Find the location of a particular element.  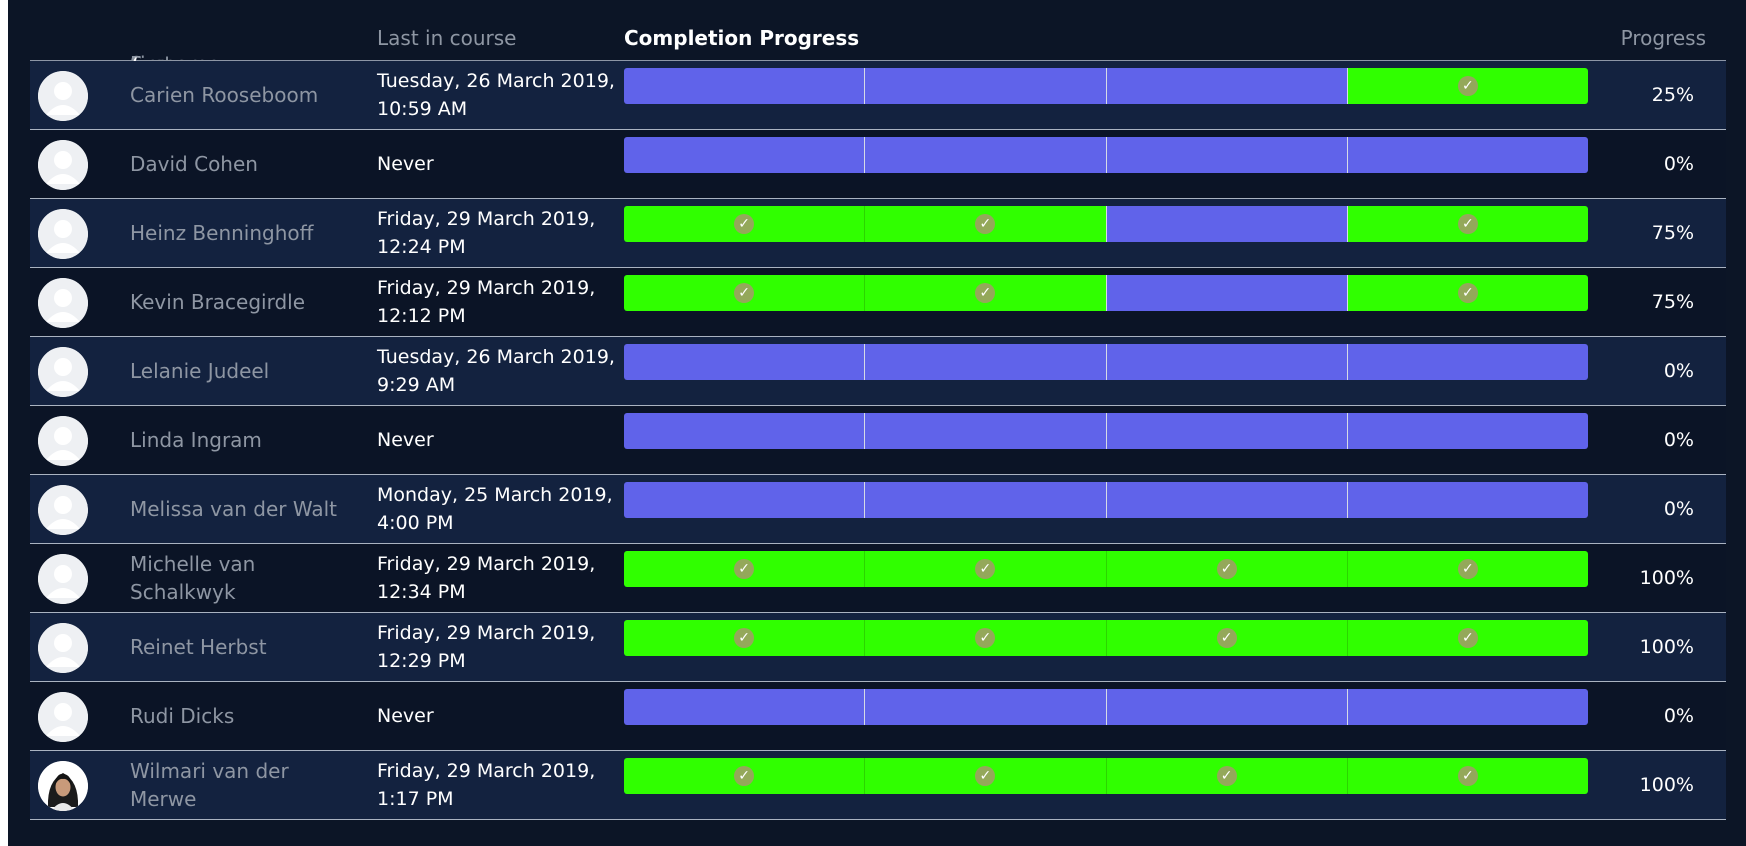

progress-percentage: 75% is located at coordinates (1672, 302).